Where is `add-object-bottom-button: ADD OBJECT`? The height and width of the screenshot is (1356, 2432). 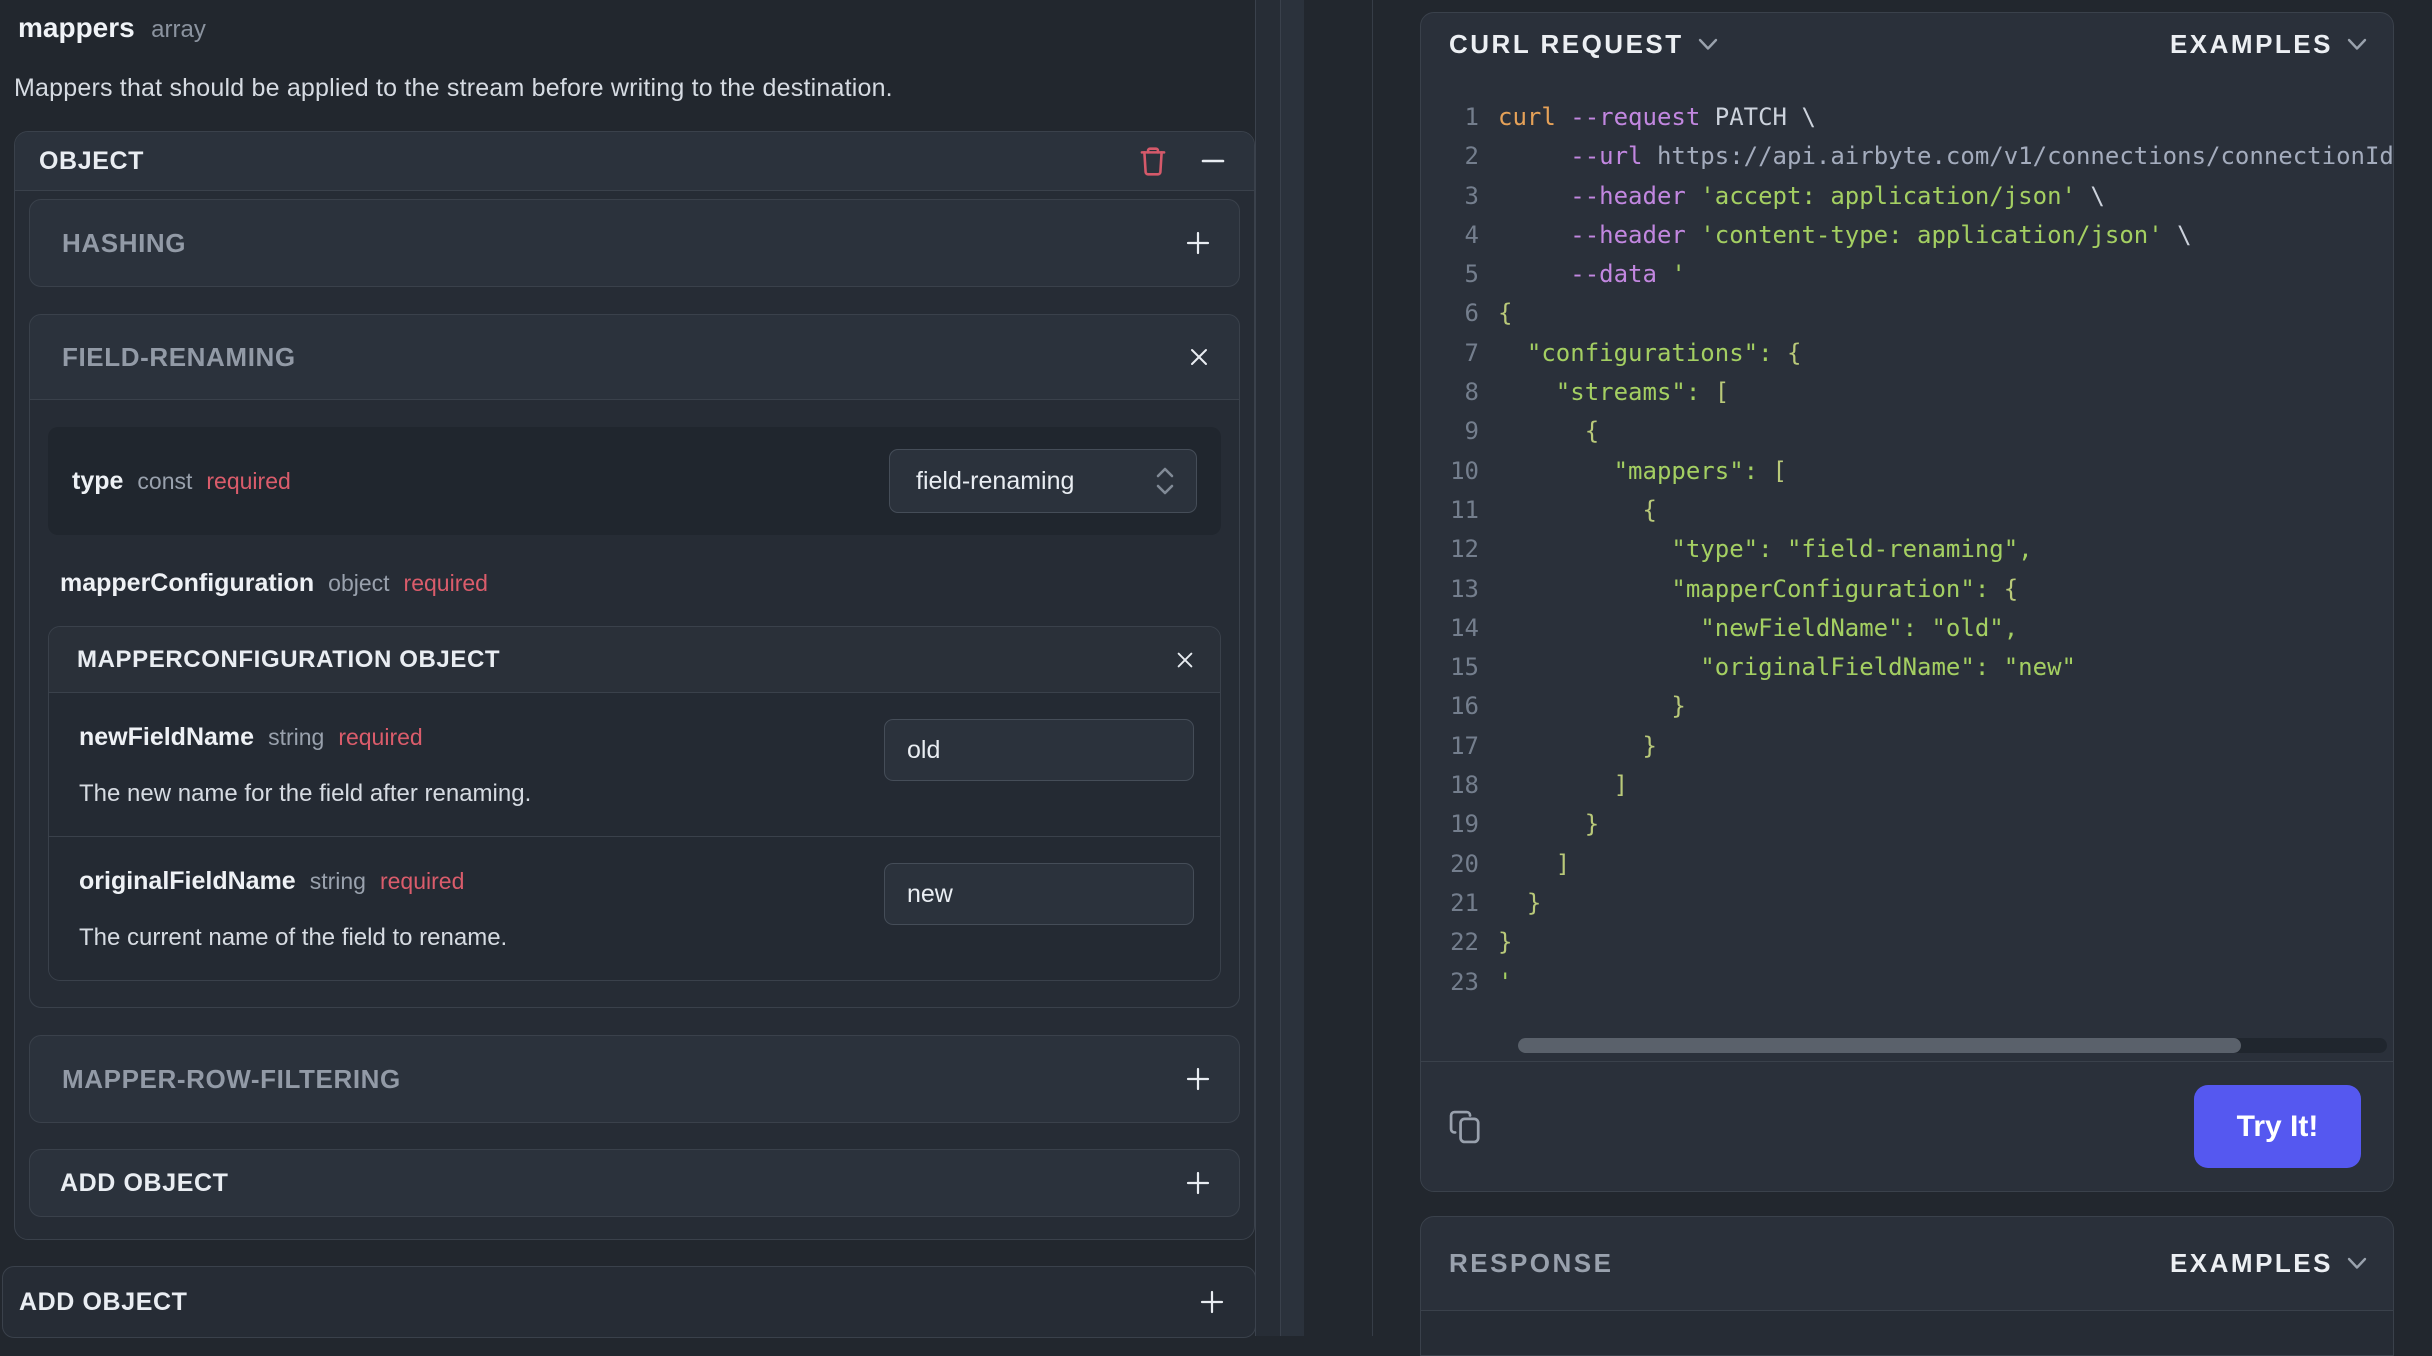
add-object-bottom-button: ADD OBJECT is located at coordinates (629, 1302).